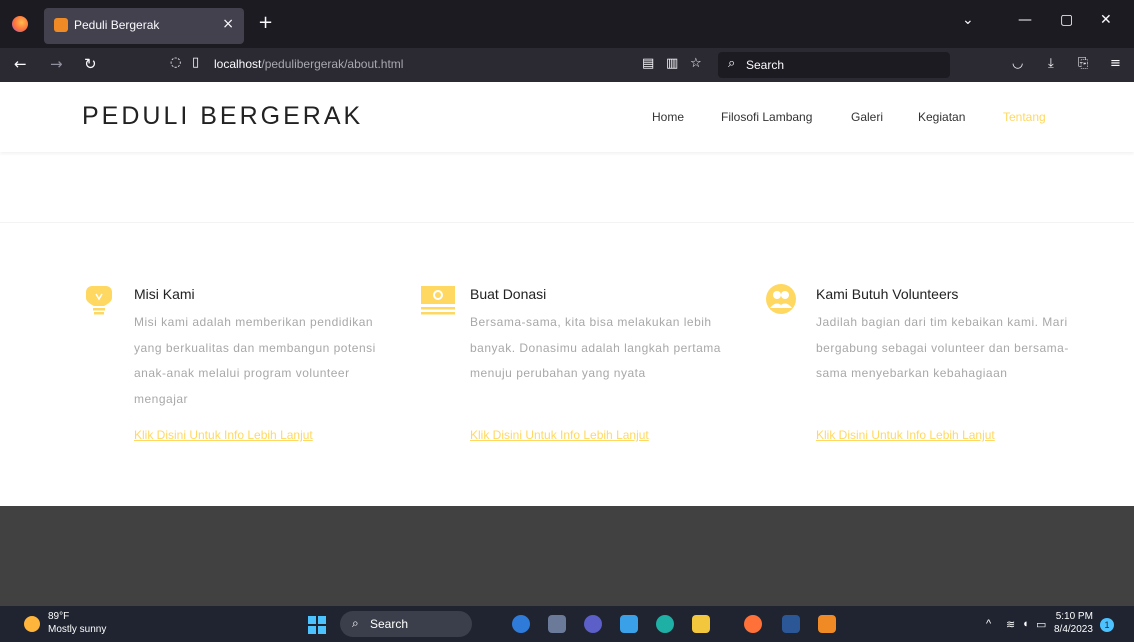  I want to click on nav-filosofi-lambang: Filosofi Lambang, so click(766, 117).